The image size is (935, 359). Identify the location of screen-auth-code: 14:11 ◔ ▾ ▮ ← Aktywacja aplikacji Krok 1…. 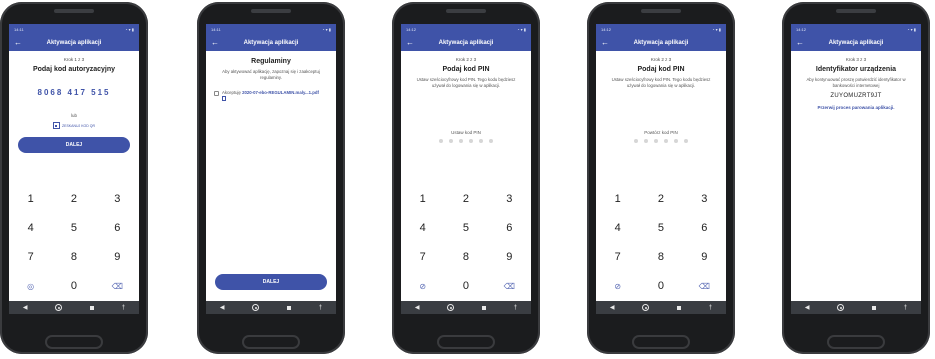
(74, 169).